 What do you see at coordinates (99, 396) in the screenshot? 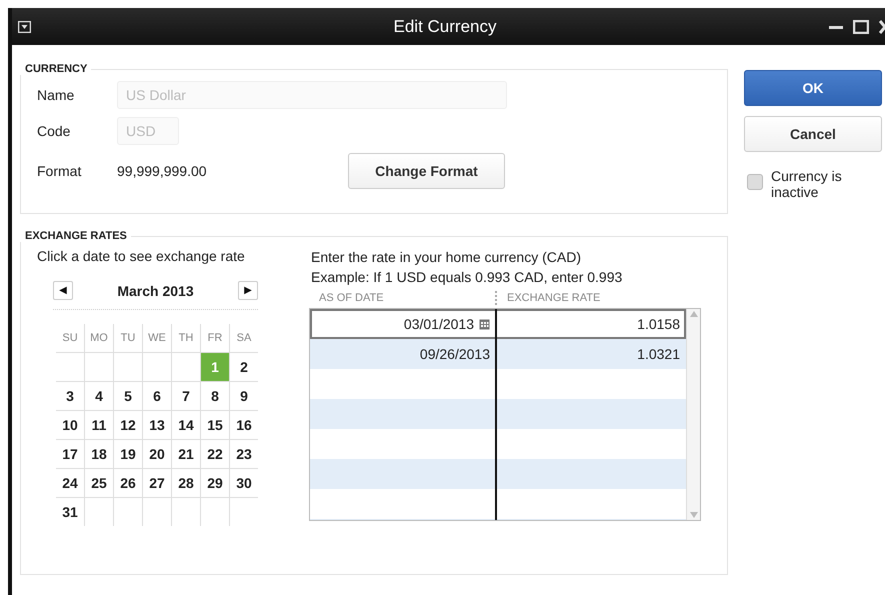
I see `calendar-day: 4` at bounding box center [99, 396].